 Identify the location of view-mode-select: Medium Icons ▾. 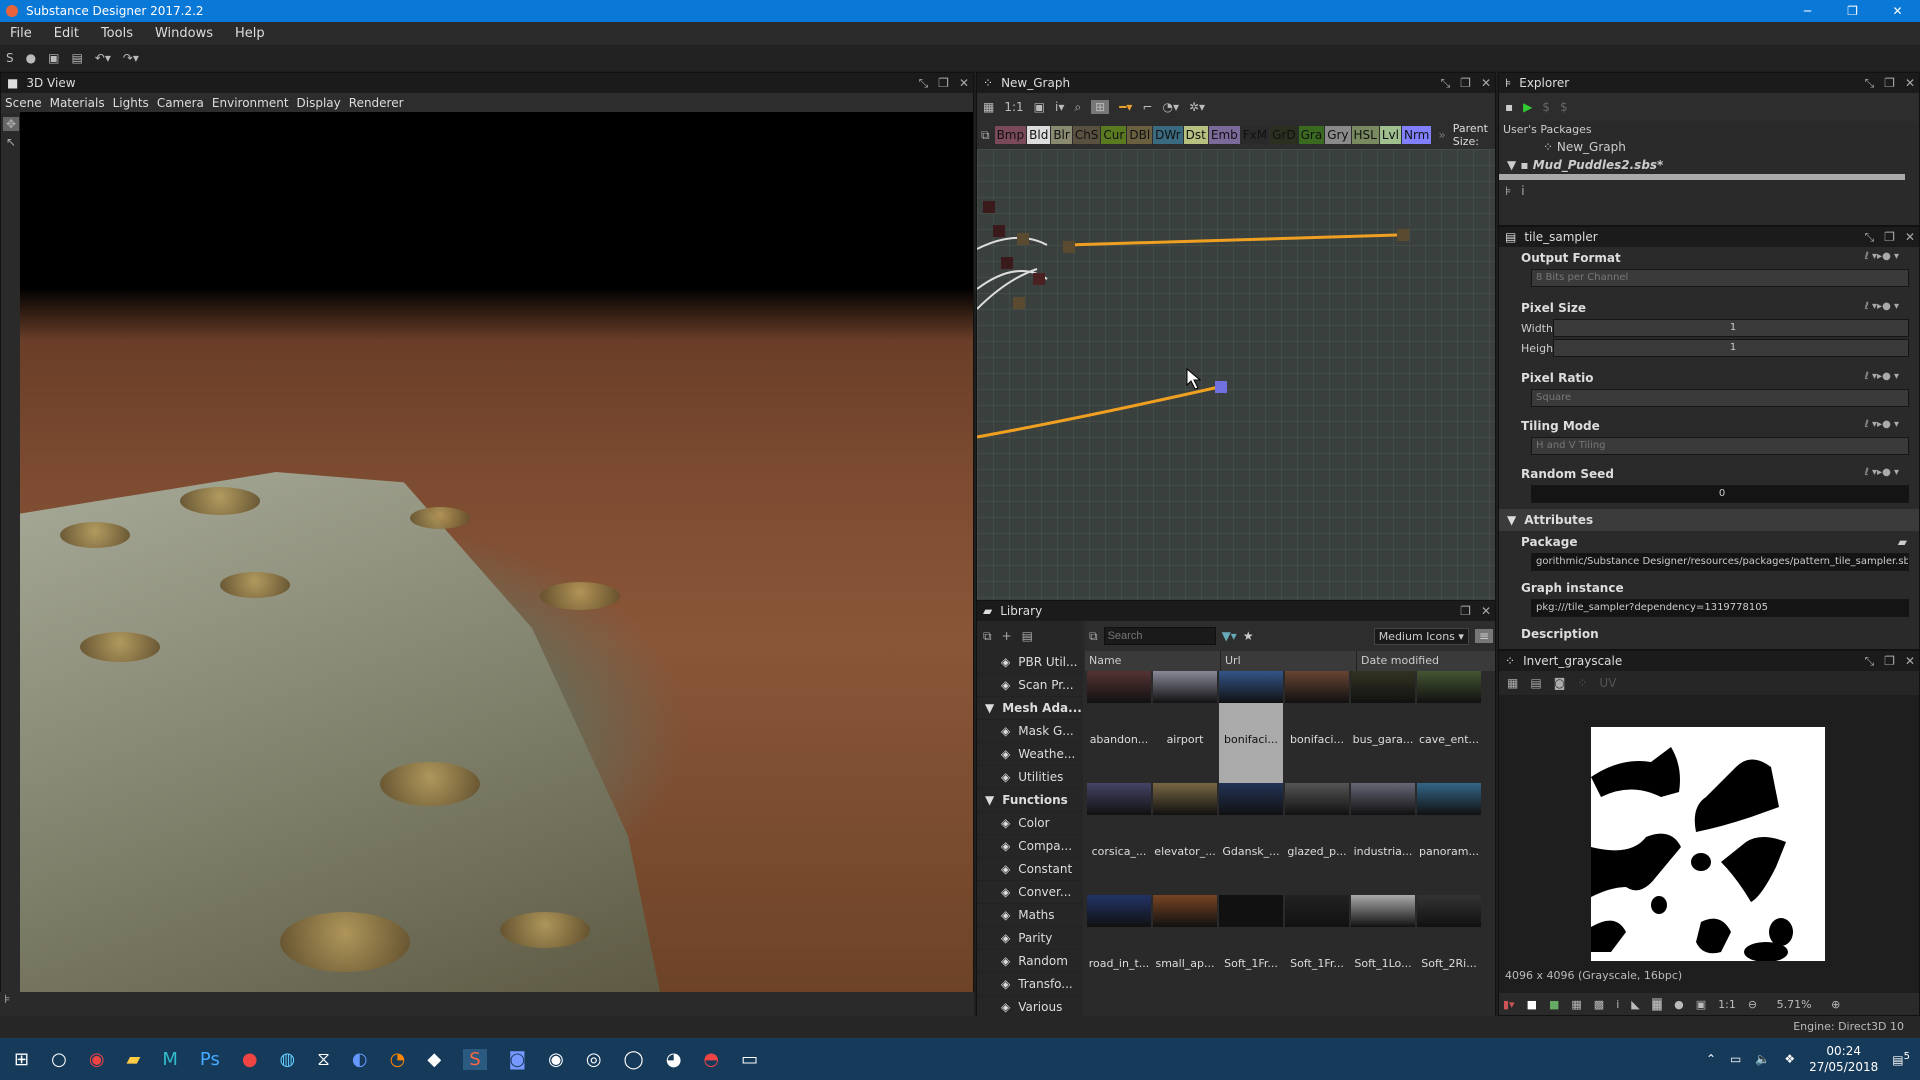
(1421, 636).